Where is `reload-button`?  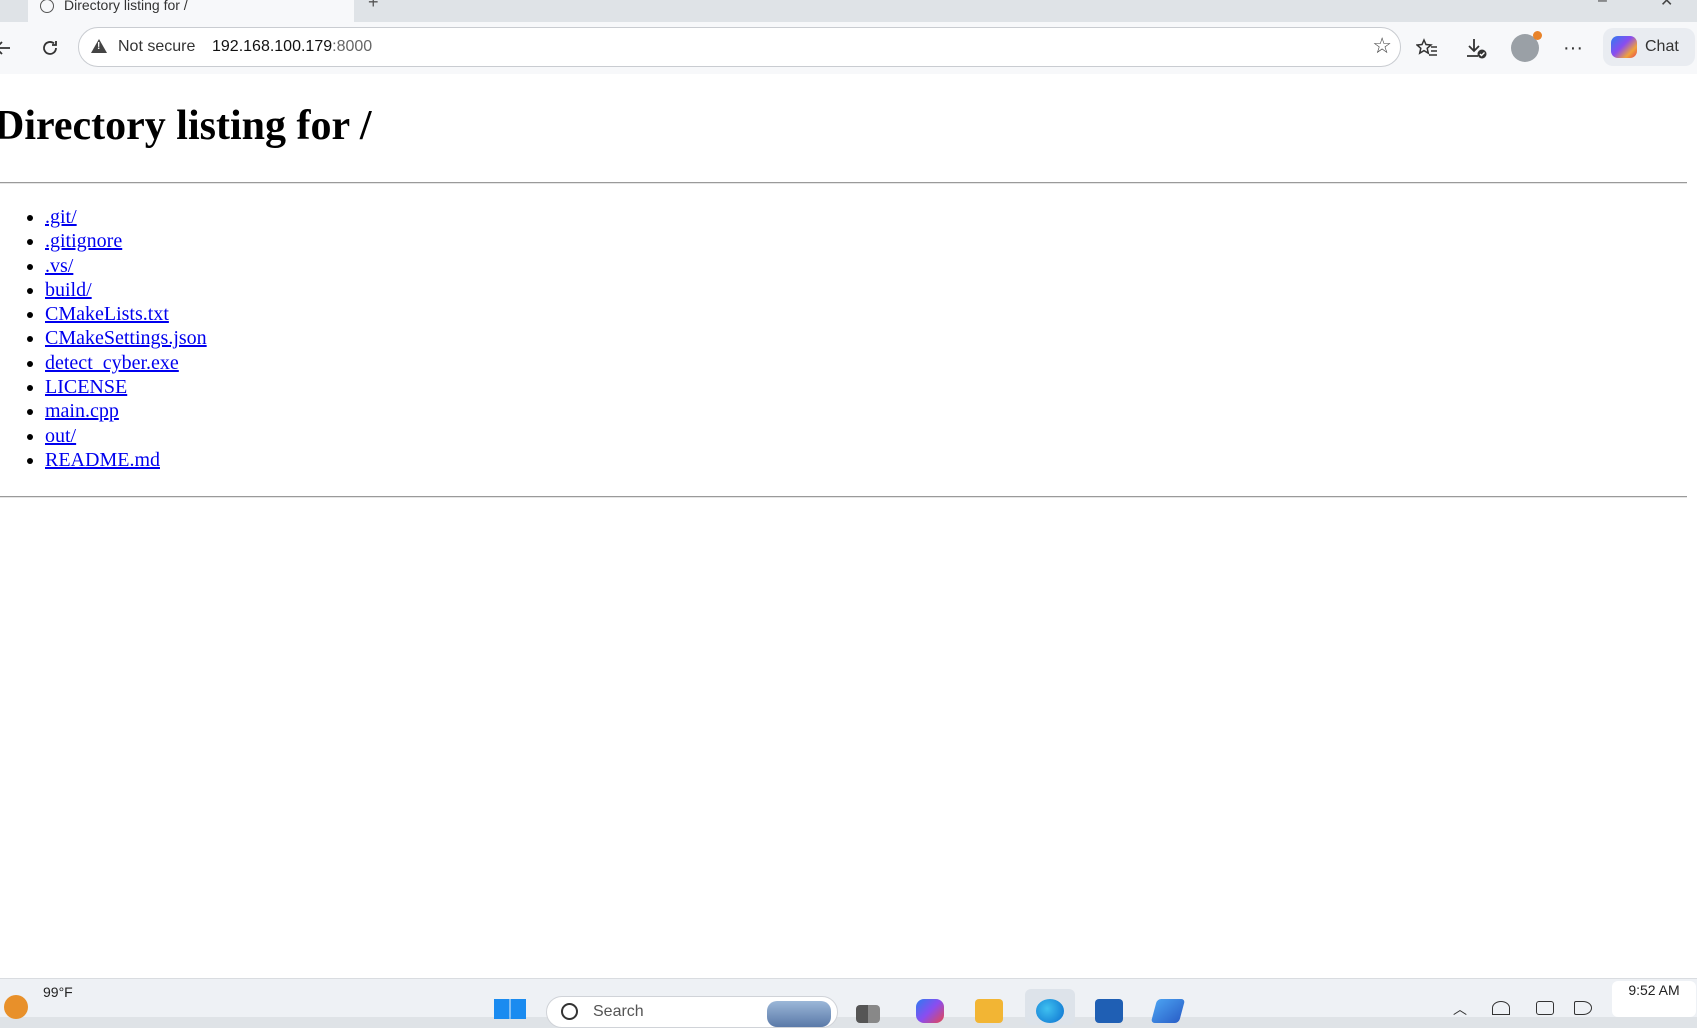
reload-button is located at coordinates (50, 48).